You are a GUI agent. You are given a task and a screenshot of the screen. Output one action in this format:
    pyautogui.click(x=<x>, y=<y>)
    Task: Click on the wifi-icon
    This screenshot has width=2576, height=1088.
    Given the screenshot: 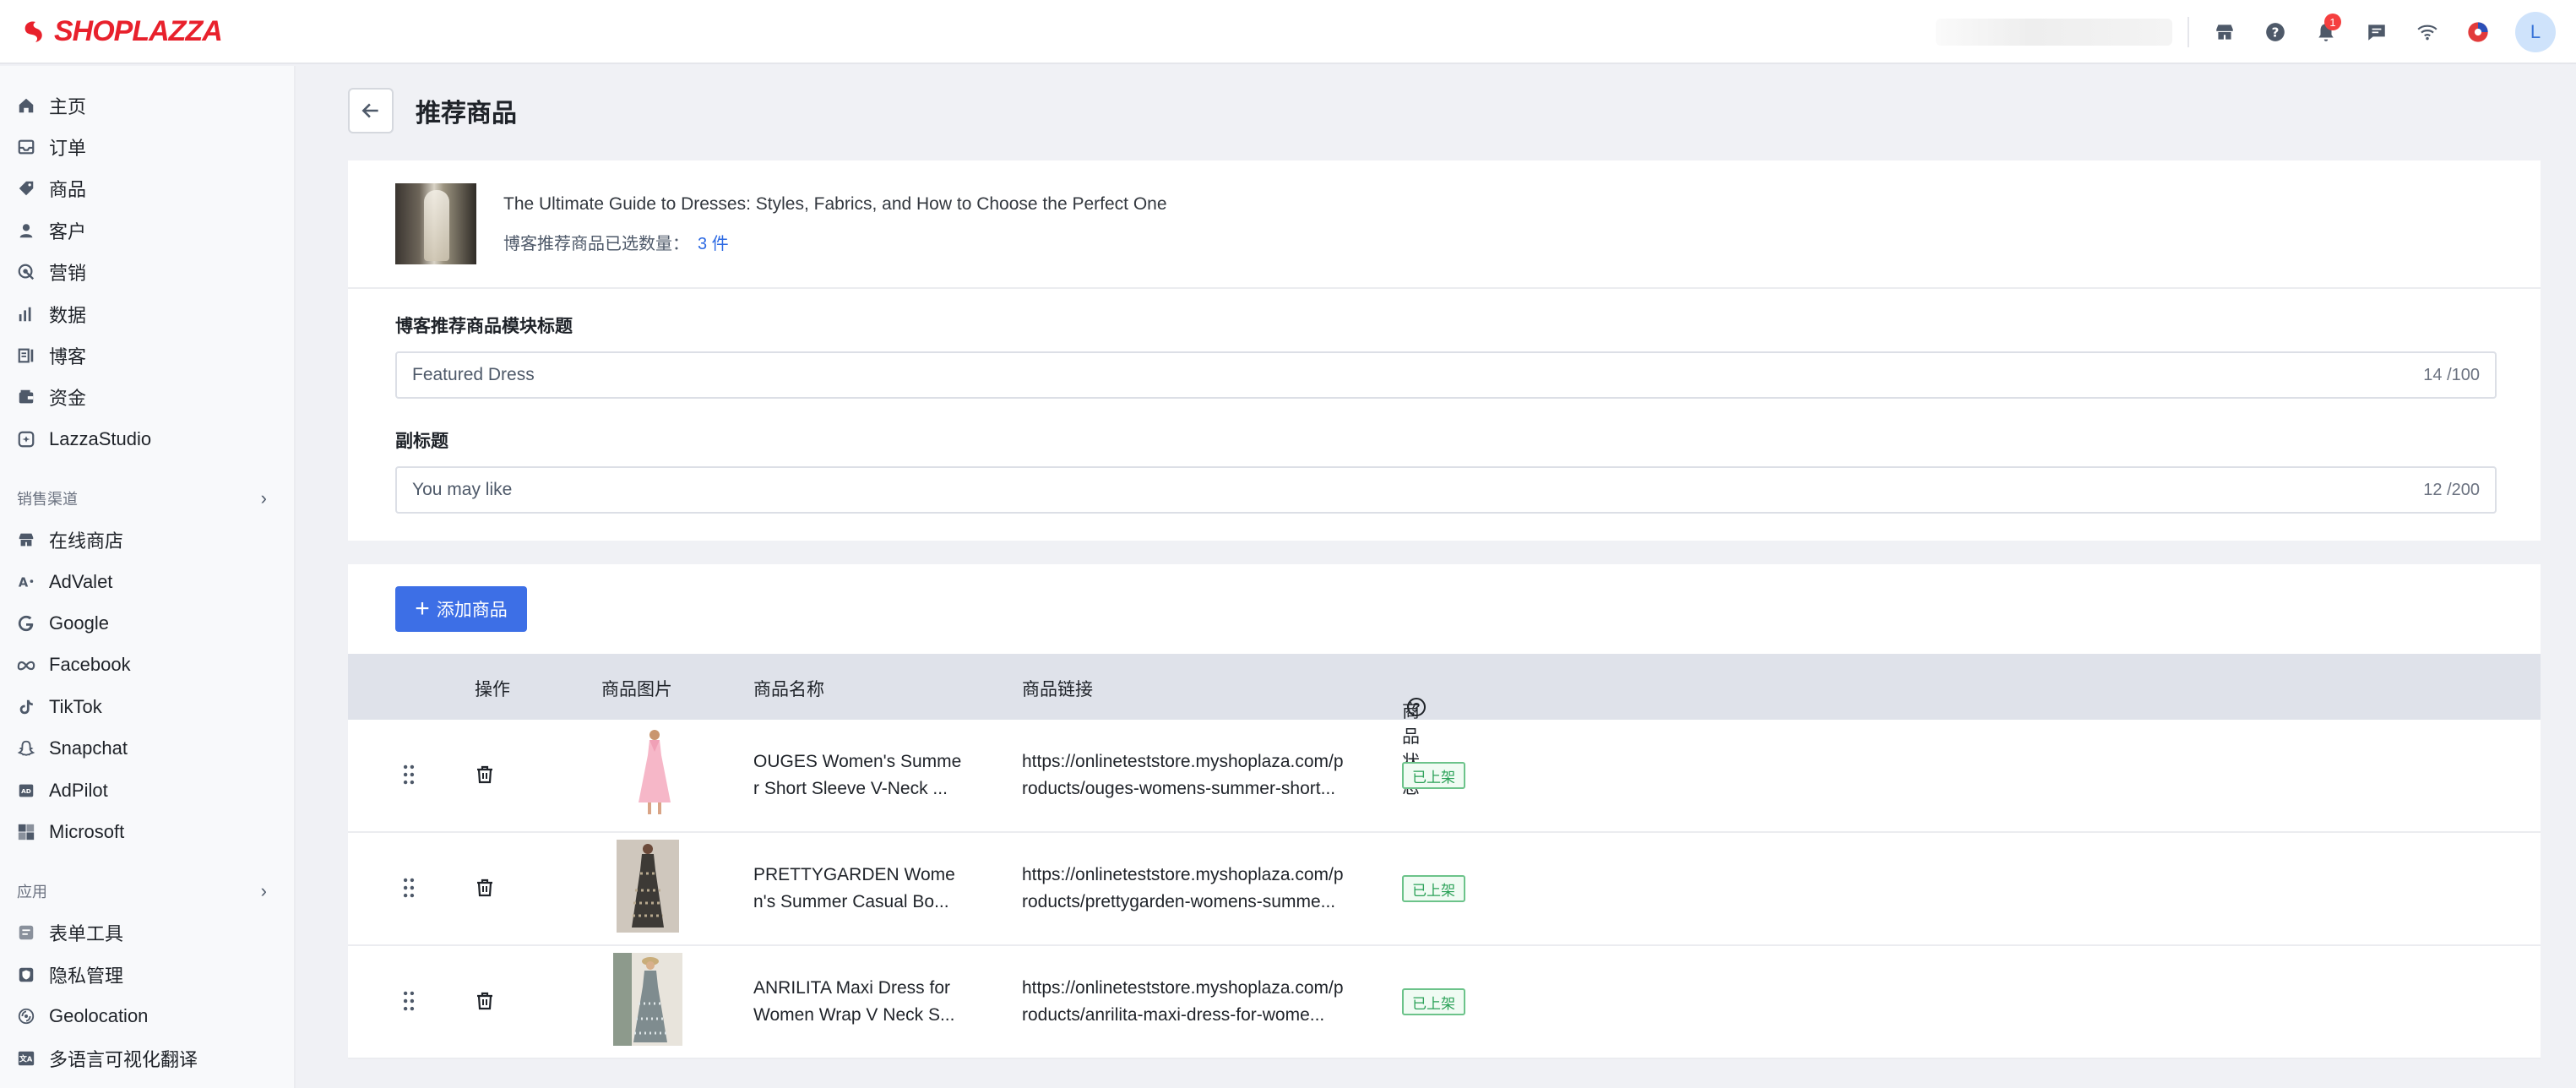 What is the action you would take?
    pyautogui.click(x=2427, y=32)
    